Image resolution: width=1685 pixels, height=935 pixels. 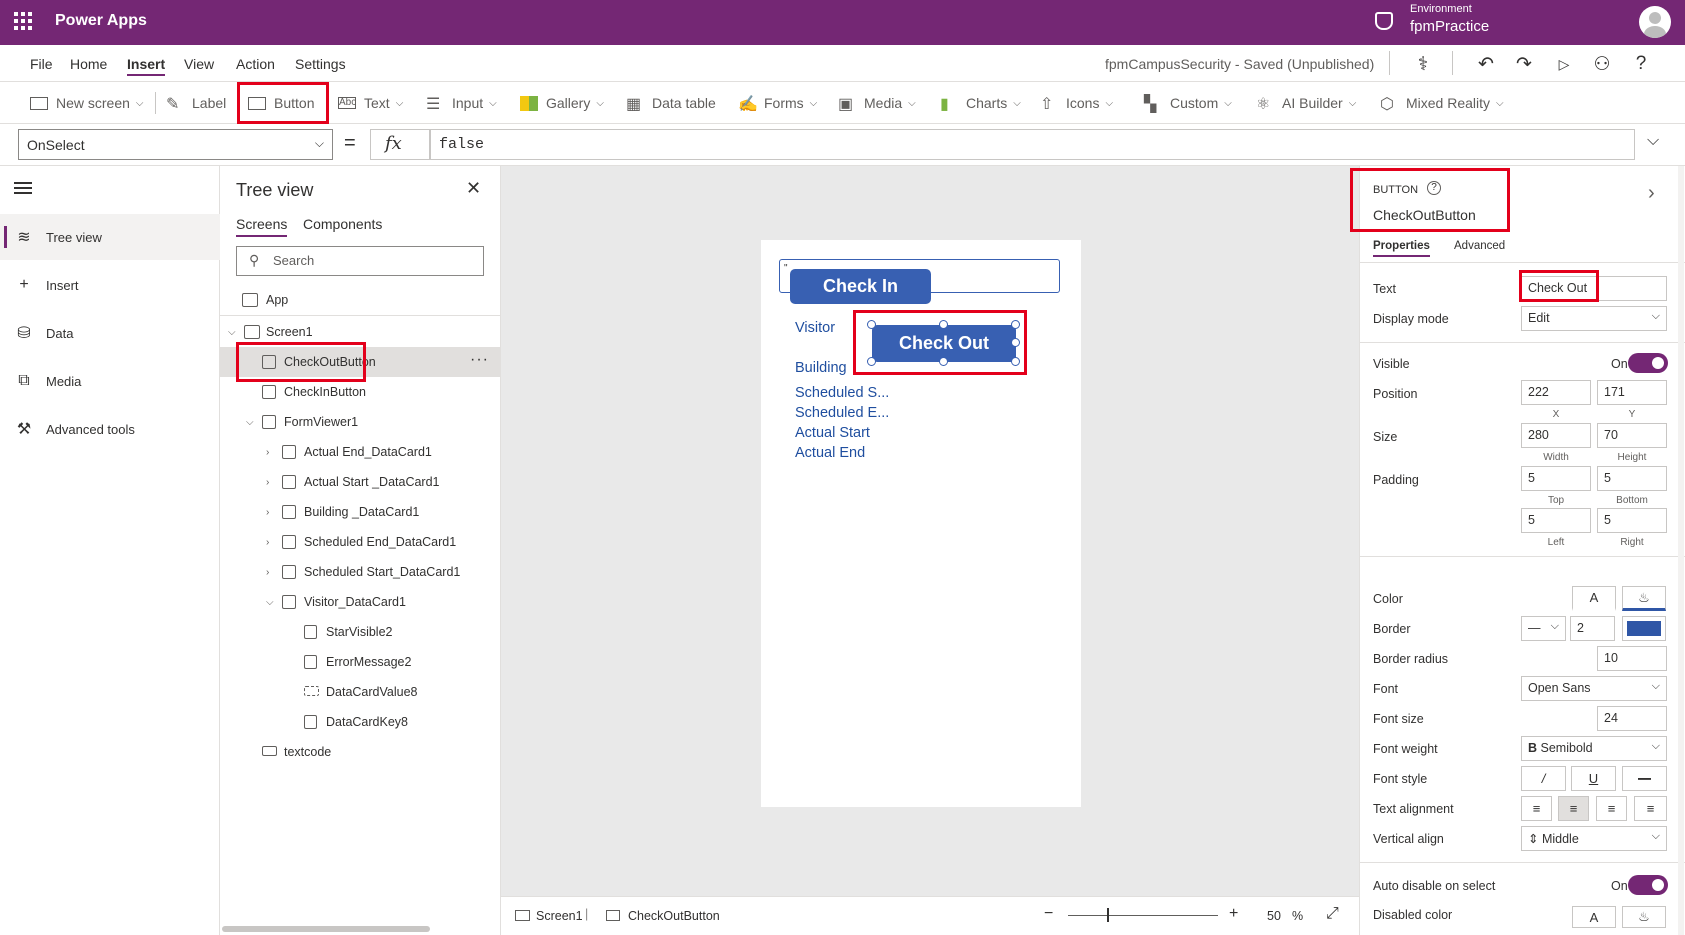 What do you see at coordinates (342, 224) in the screenshot?
I see `tab-components: Components` at bounding box center [342, 224].